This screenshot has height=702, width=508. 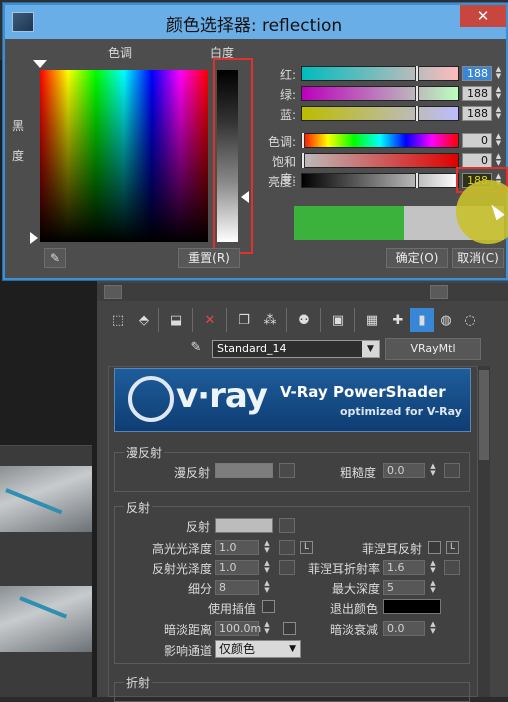 What do you see at coordinates (452, 567) in the screenshot?
I see `fresnel-ior-map-button` at bounding box center [452, 567].